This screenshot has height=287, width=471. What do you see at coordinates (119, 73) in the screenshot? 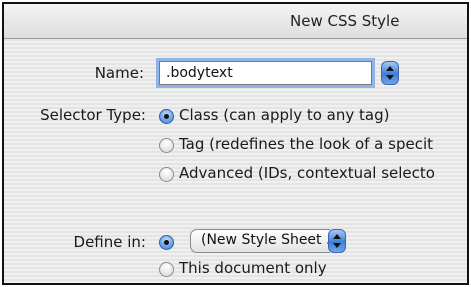
I see `name-label: Name:` at bounding box center [119, 73].